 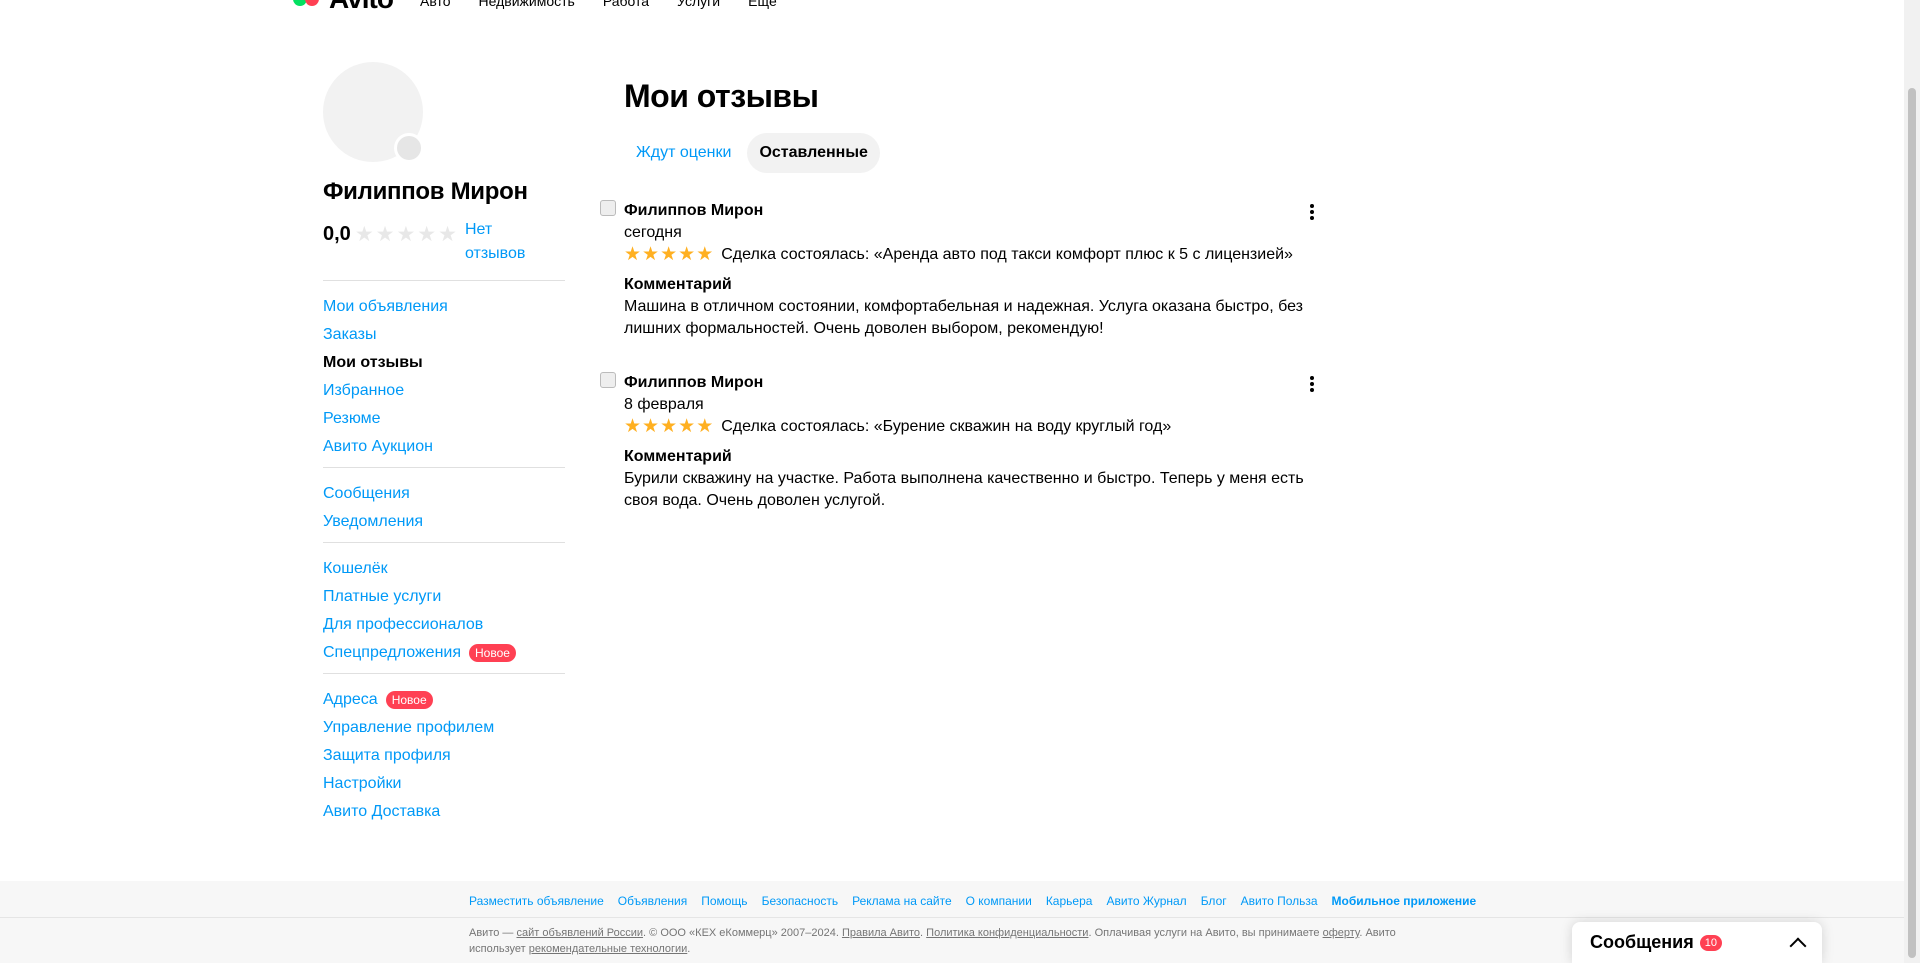 I want to click on review-stars: ★ ★ ★ ★ ★, so click(x=668, y=255).